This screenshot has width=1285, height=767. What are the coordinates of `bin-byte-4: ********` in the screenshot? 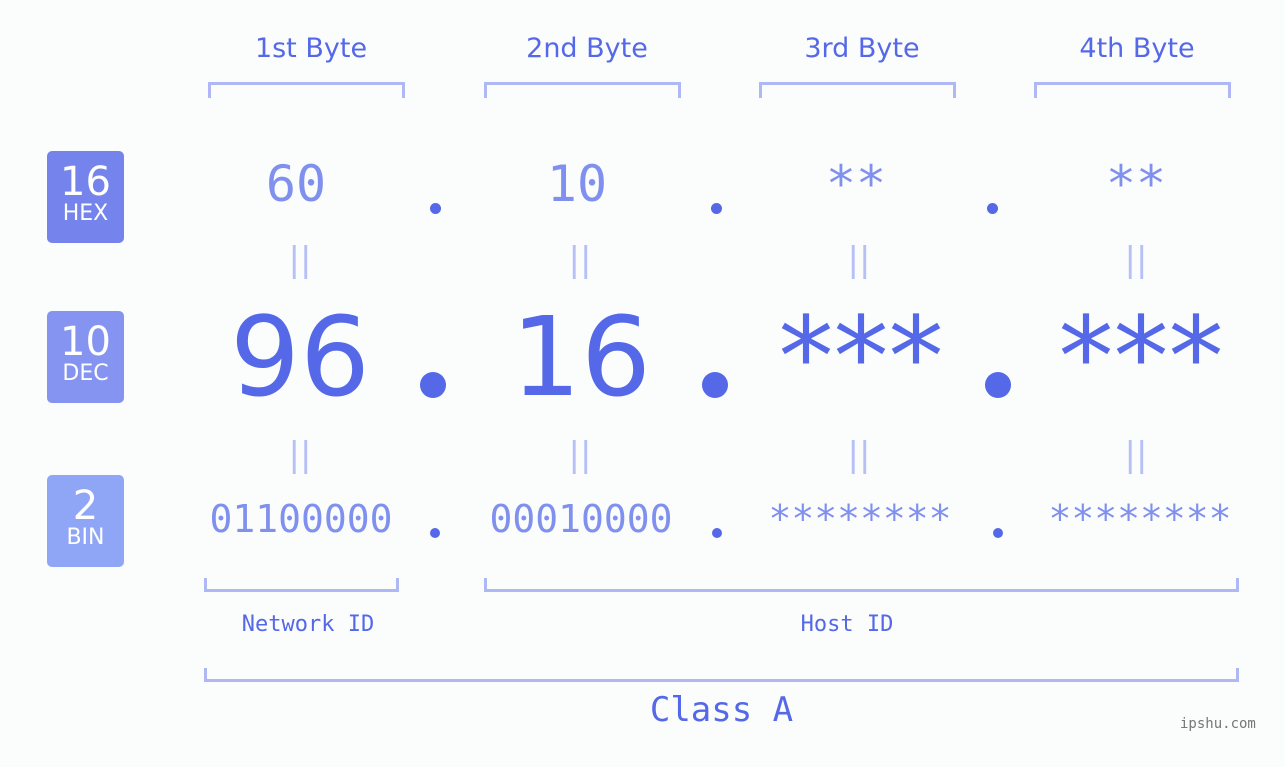 It's located at (1140, 519).